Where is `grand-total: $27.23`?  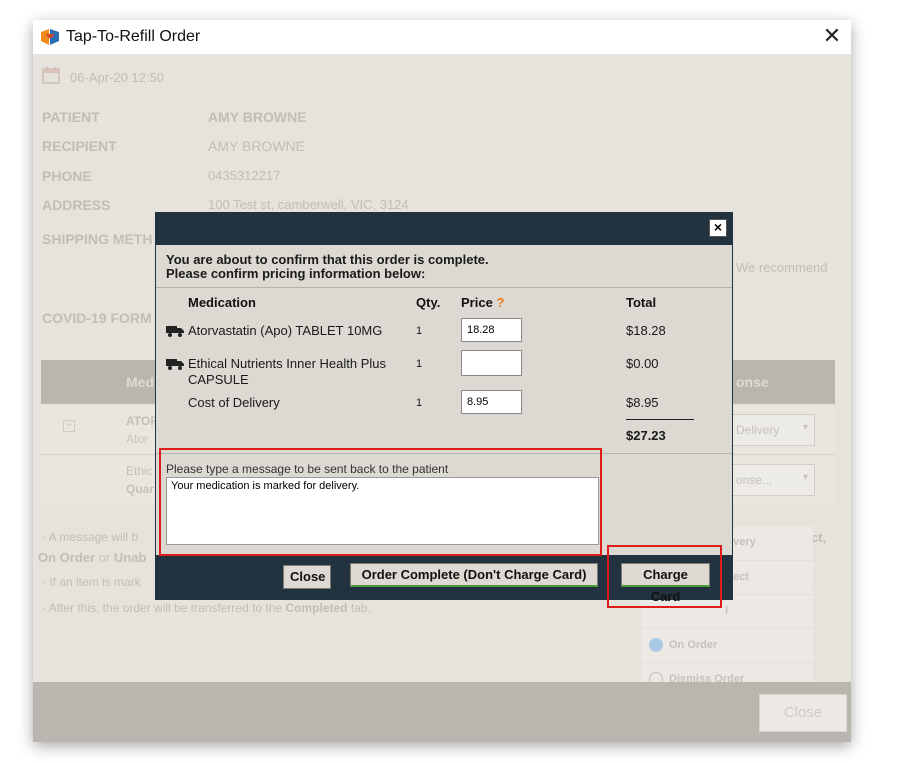
grand-total: $27.23 is located at coordinates (646, 435).